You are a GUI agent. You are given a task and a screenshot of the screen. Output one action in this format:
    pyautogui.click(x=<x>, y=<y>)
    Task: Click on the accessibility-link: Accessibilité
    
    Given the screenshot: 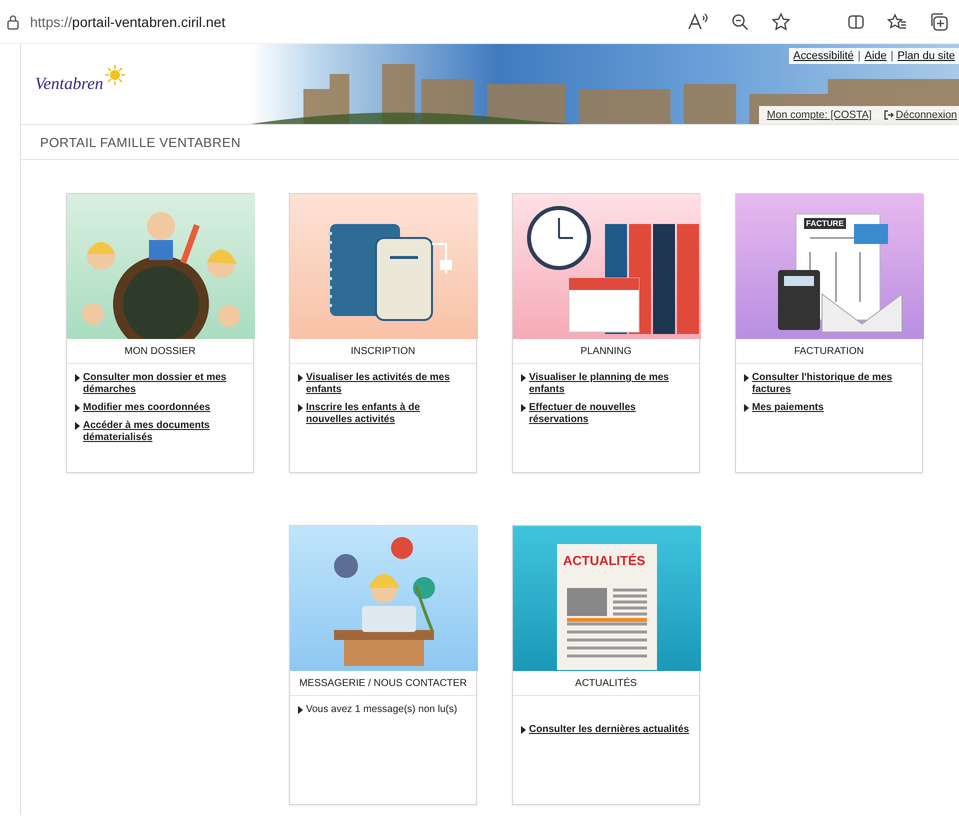 What is the action you would take?
    pyautogui.click(x=823, y=56)
    